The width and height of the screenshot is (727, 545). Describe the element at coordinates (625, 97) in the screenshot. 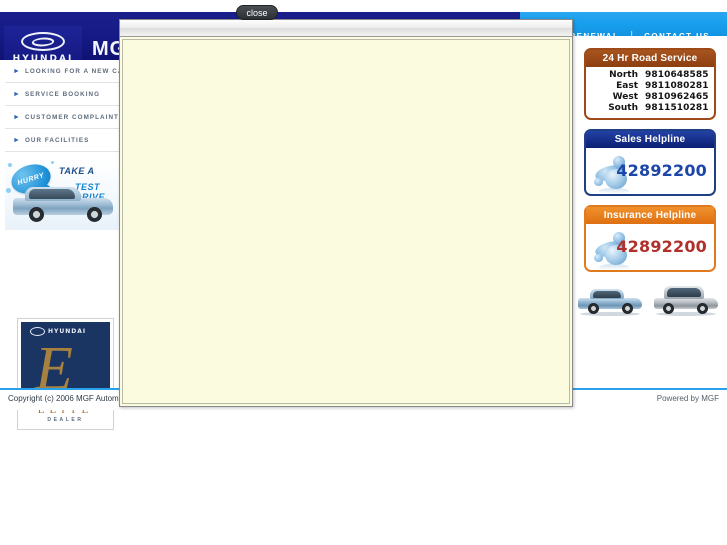

I see `zone-label: West` at that location.